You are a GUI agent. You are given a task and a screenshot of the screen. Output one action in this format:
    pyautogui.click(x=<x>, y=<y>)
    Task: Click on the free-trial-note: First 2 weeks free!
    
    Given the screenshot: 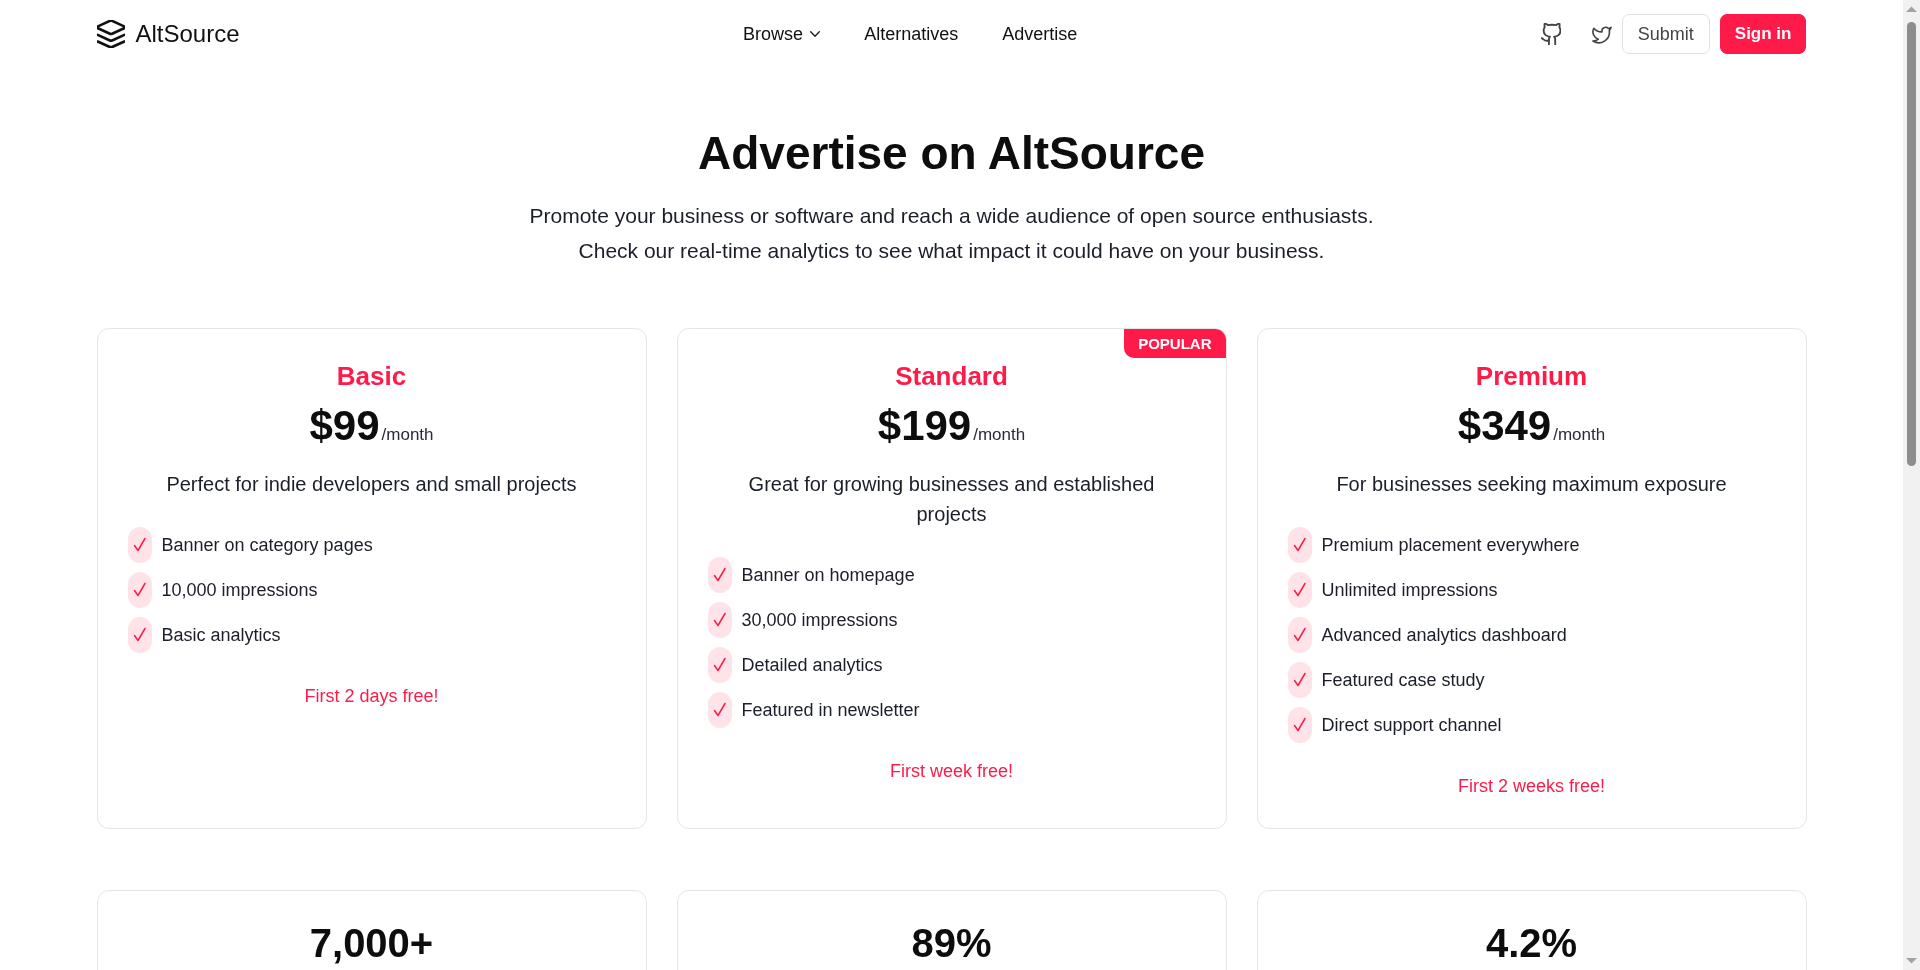 What is the action you would take?
    pyautogui.click(x=1531, y=786)
    